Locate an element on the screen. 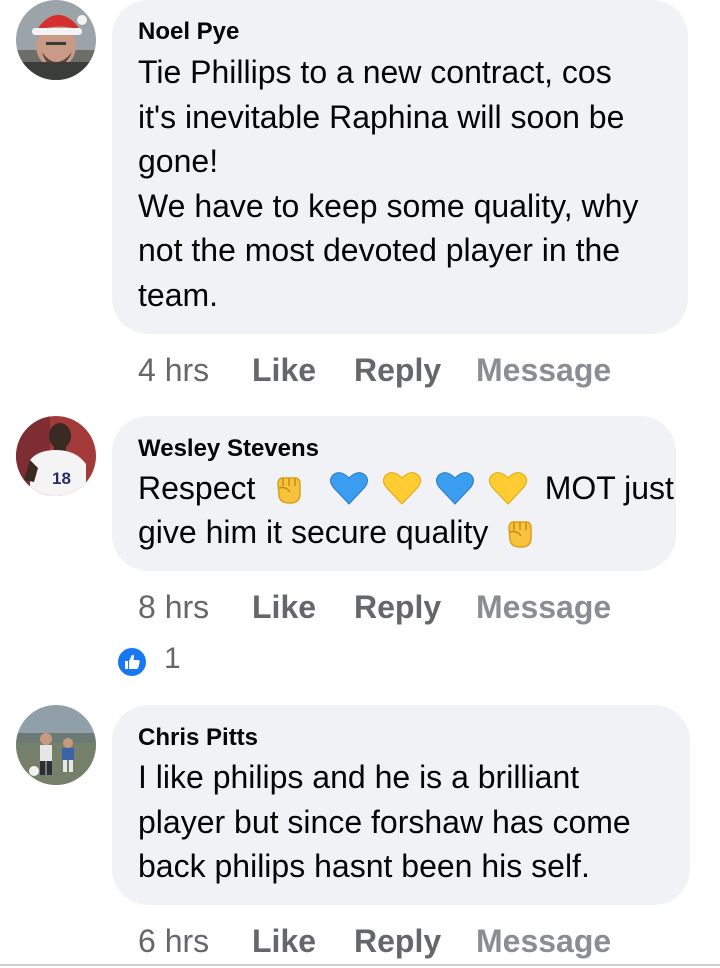 Image resolution: width=720 pixels, height=968 pixels. comment-actions-noel-pye: 4 hrs Like Reply Message is located at coordinates (418, 370).